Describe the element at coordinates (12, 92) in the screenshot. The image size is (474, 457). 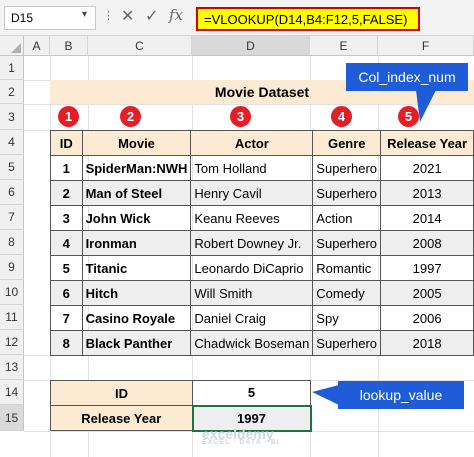
I see `row-header-2: 2` at that location.